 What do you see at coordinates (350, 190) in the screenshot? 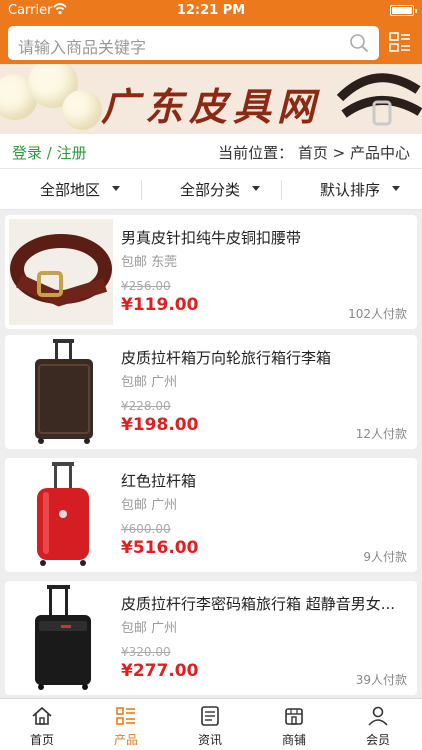
I see `filter-sort-label: 默认排序` at bounding box center [350, 190].